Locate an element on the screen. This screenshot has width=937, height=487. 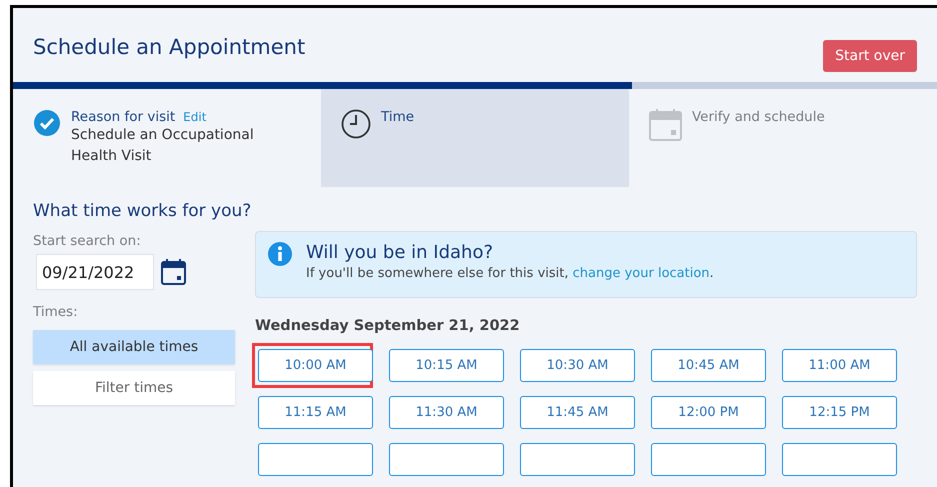
time-slot-button: 12:15 PM is located at coordinates (839, 412).